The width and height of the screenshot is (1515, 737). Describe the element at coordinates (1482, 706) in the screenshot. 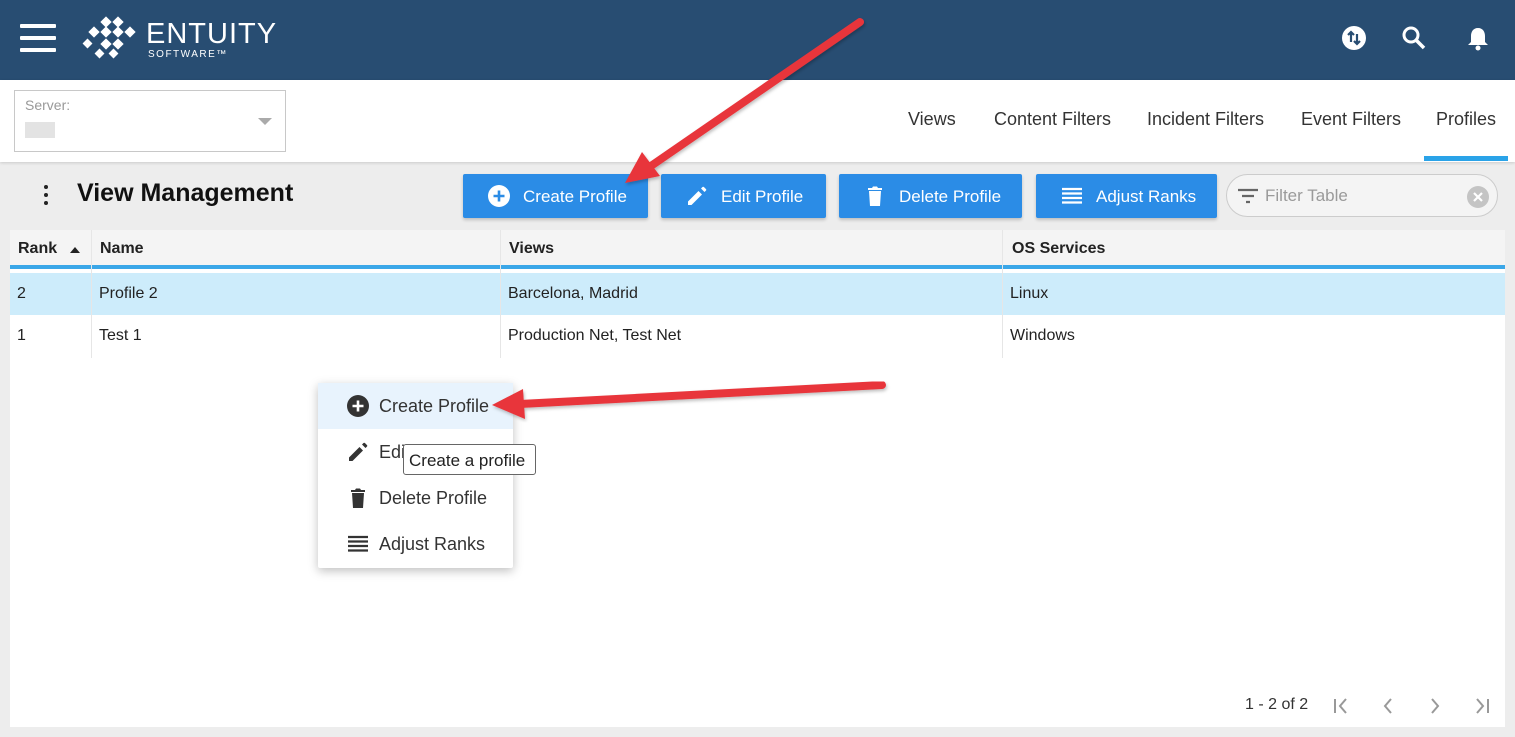

I see `last-page-icon` at that location.